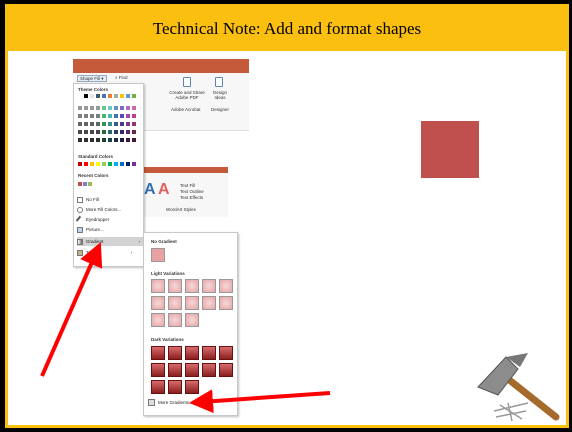 This screenshot has height=432, width=572. I want to click on design-ideas-button: Design Ideas, so click(220, 95).